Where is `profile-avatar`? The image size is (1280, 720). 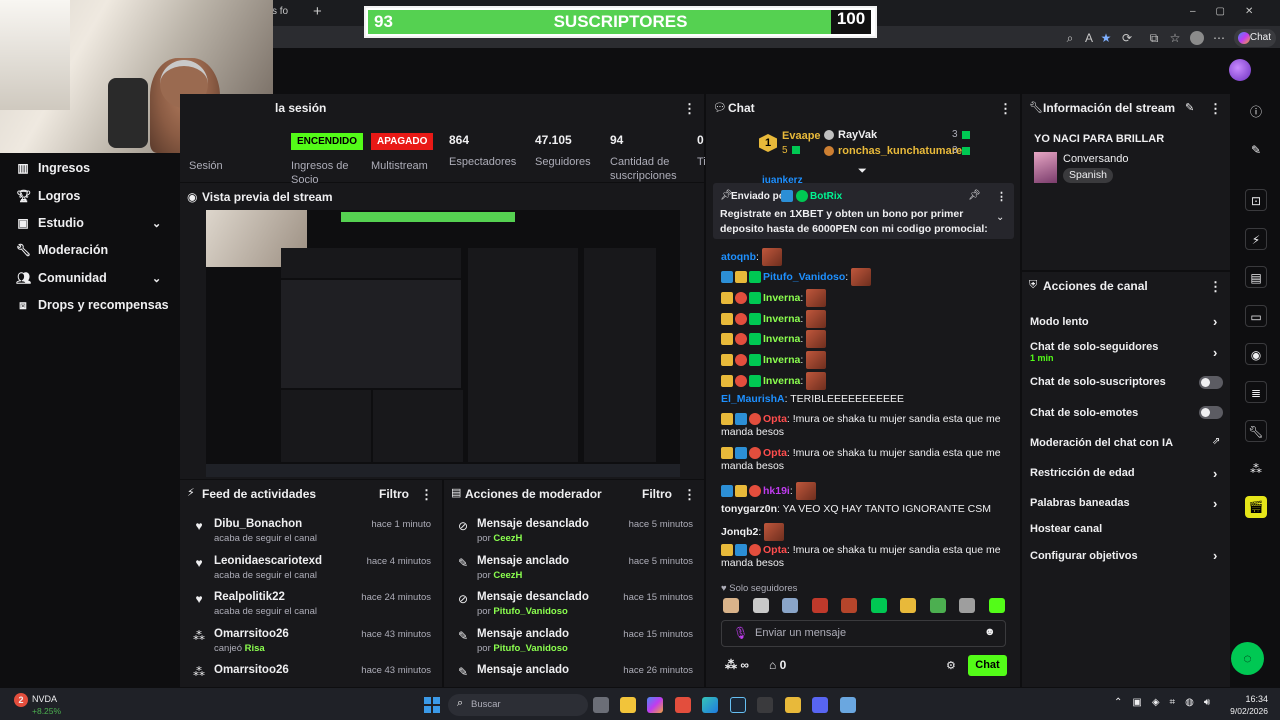
profile-avatar is located at coordinates (1197, 38).